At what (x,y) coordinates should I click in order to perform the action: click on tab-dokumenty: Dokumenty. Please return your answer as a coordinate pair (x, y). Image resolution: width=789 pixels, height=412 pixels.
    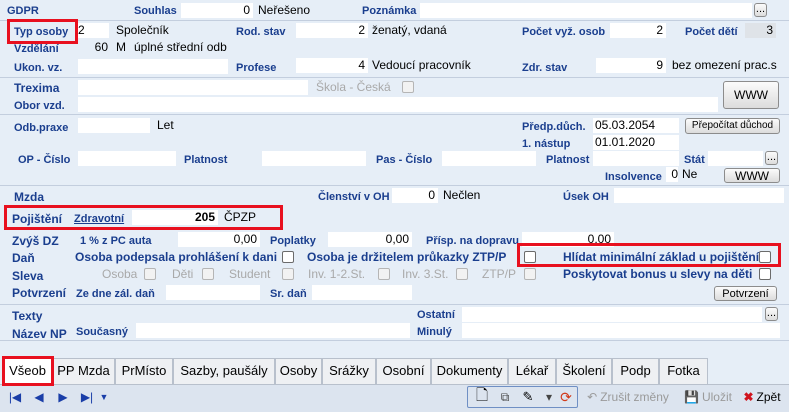
    Looking at the image, I should click on (469, 371).